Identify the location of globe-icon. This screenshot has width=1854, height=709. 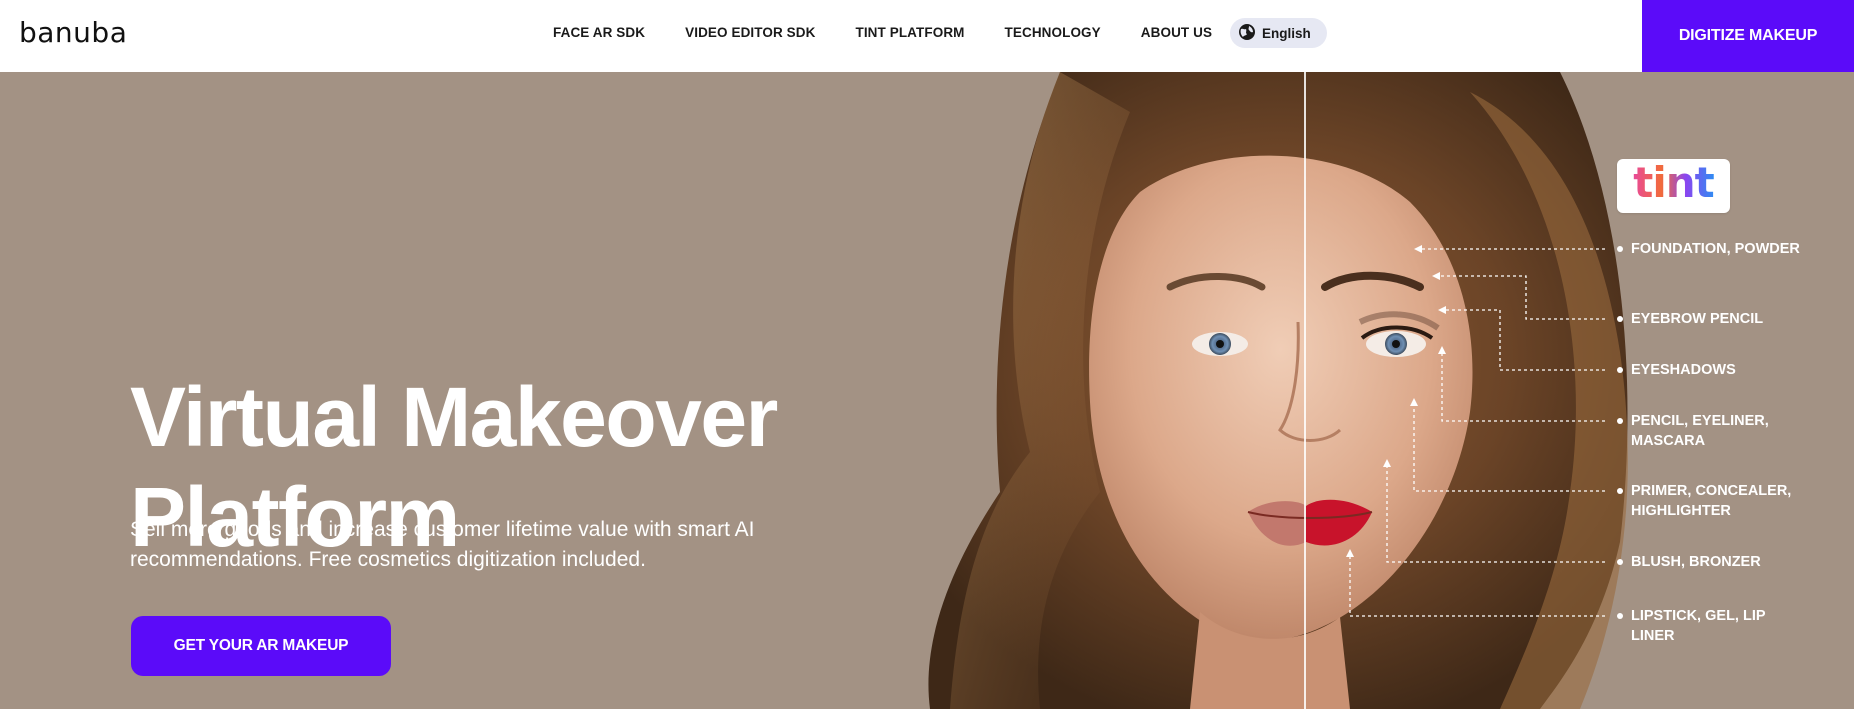
(1247, 33).